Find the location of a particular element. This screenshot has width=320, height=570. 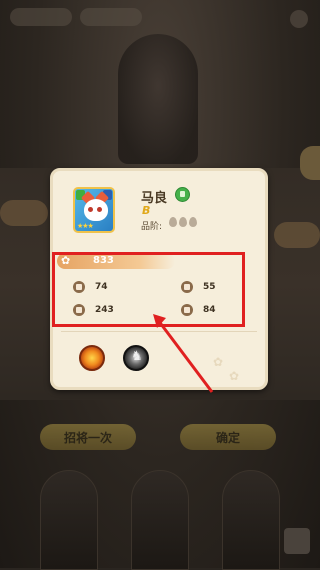

hero-silhouette is located at coordinates (158, 99).